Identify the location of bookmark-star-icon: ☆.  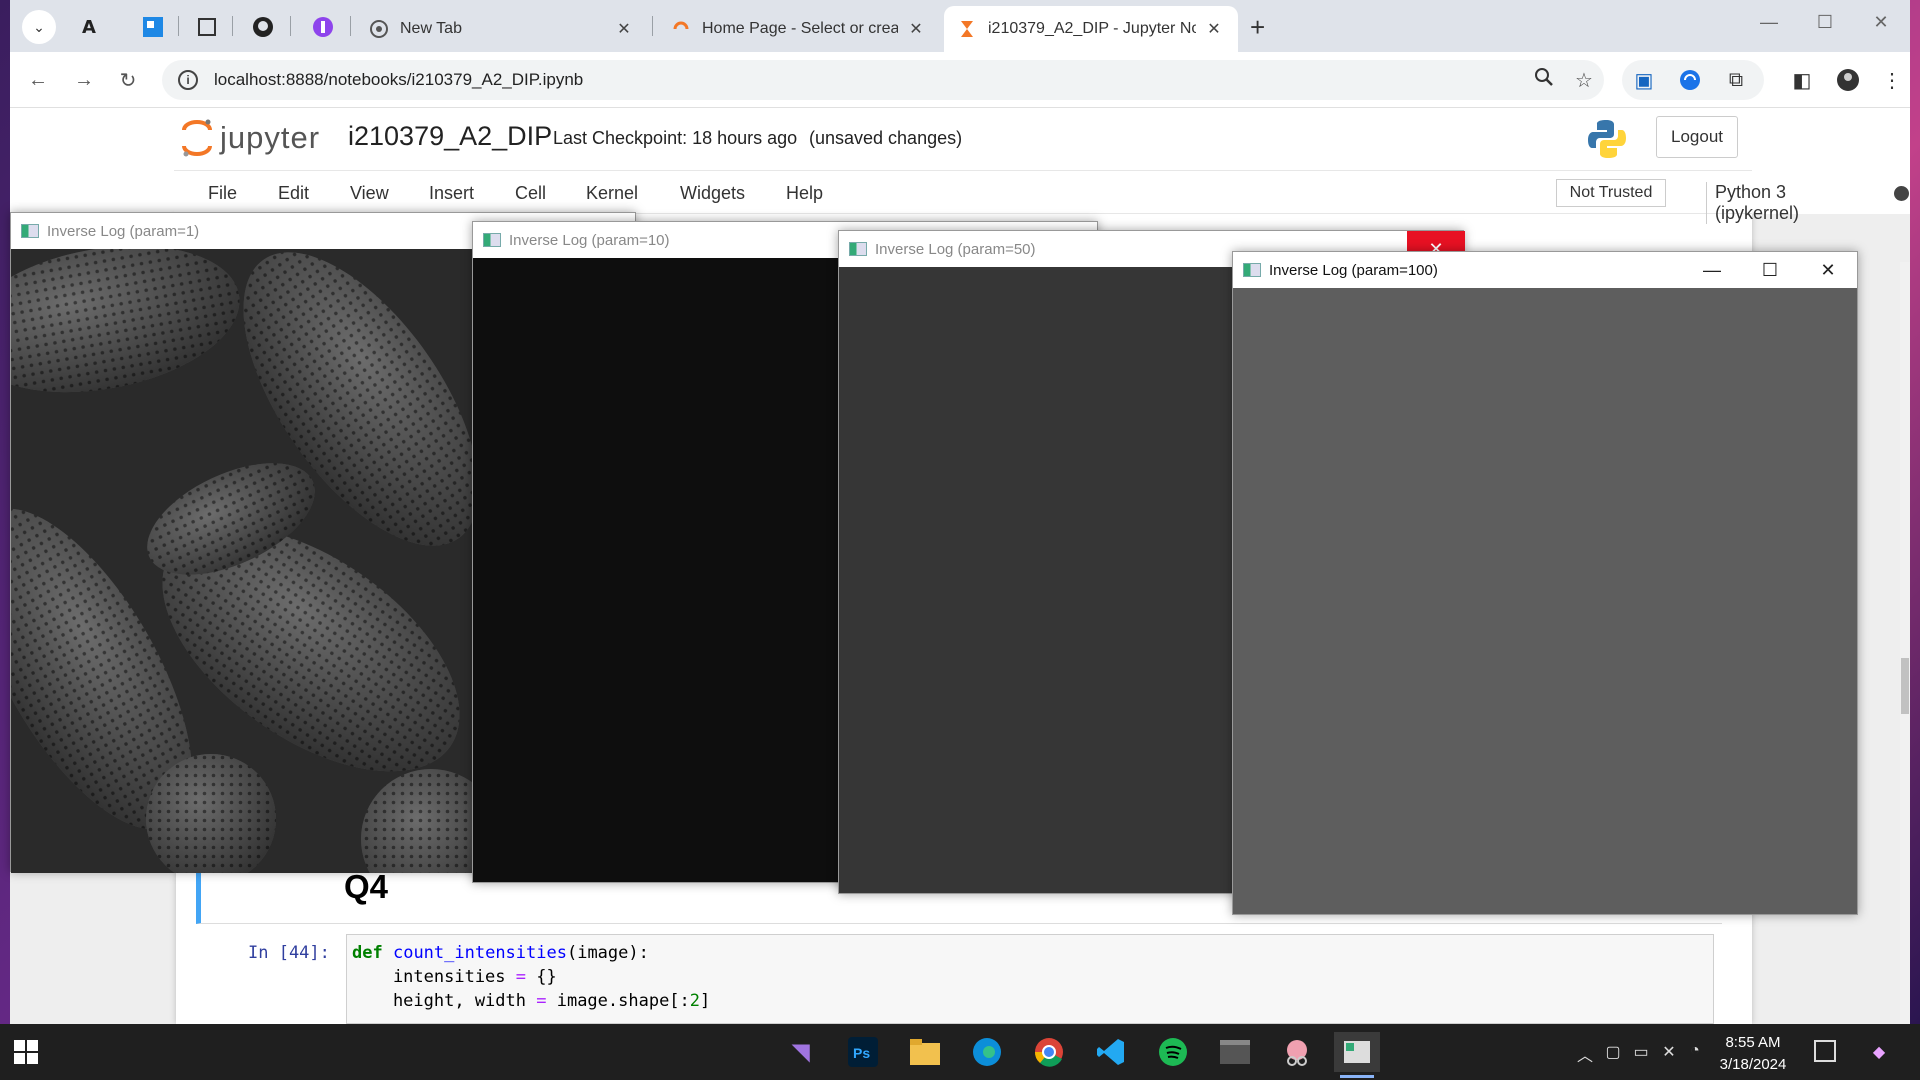
(1584, 80).